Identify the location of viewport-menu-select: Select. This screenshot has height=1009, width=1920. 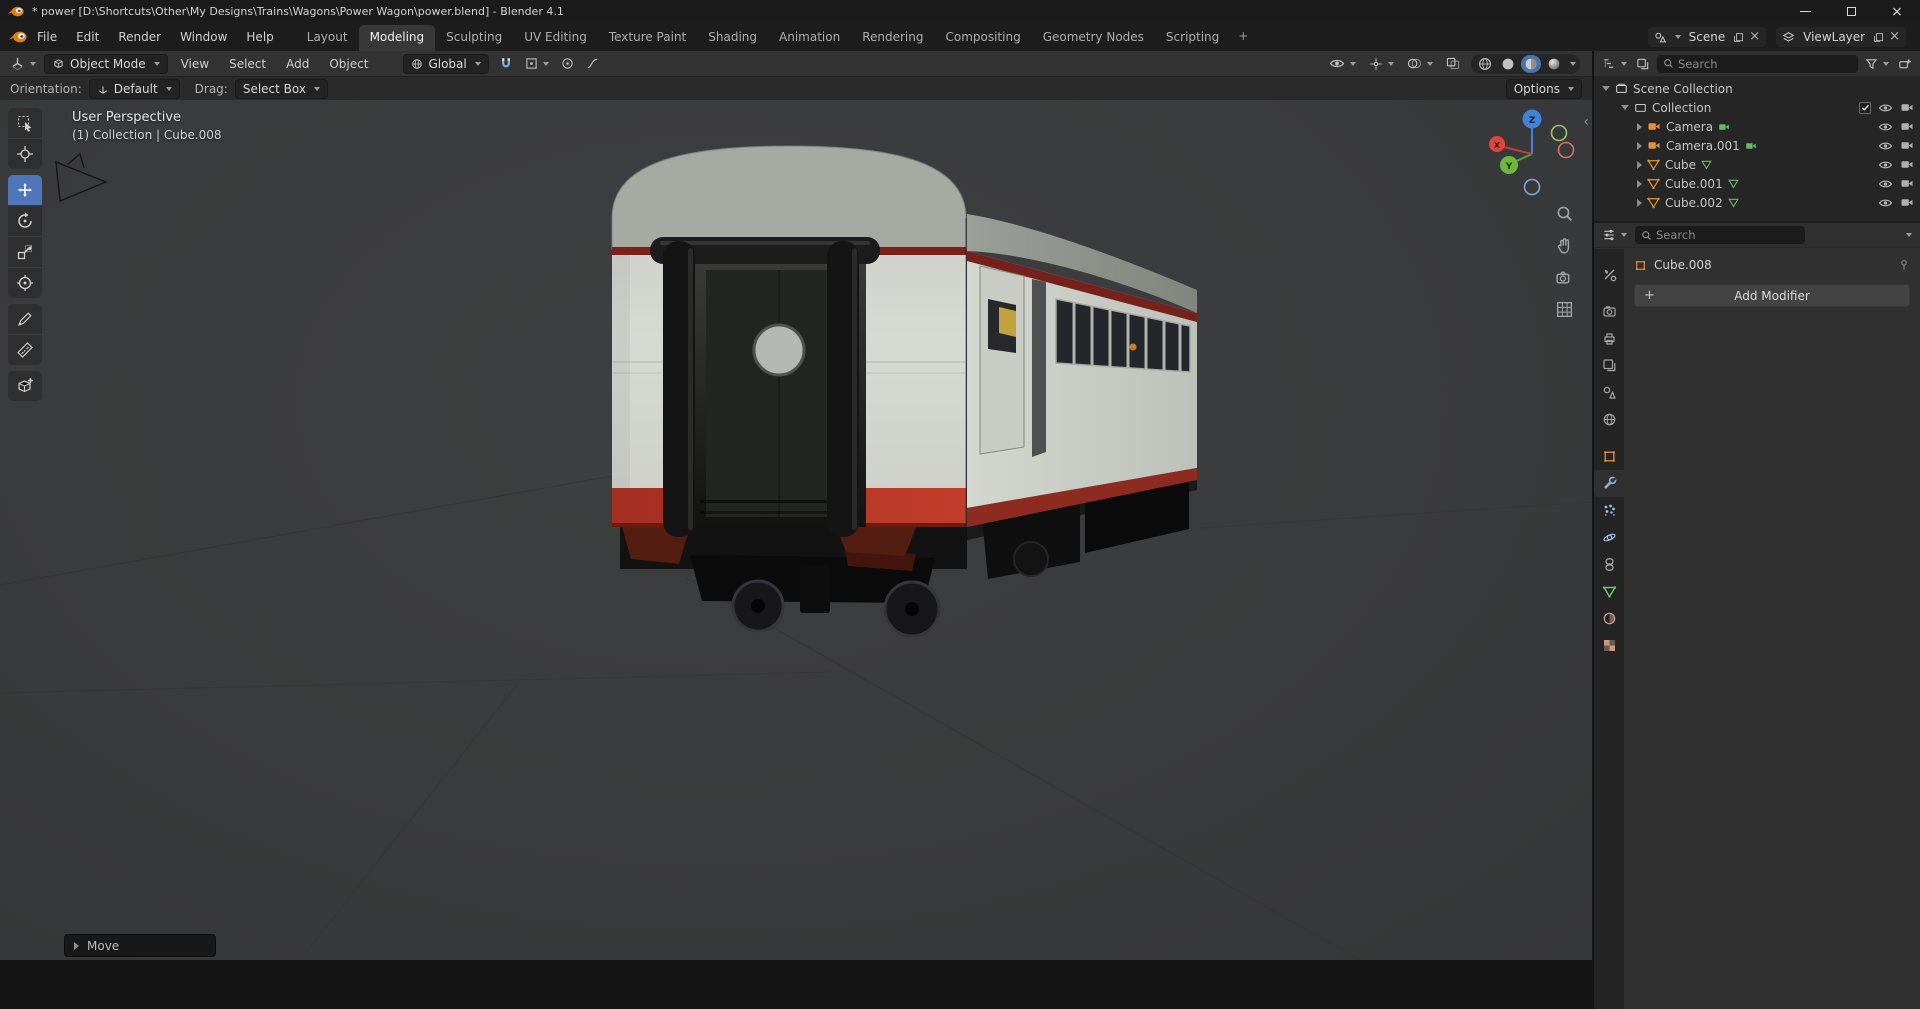
(247, 64).